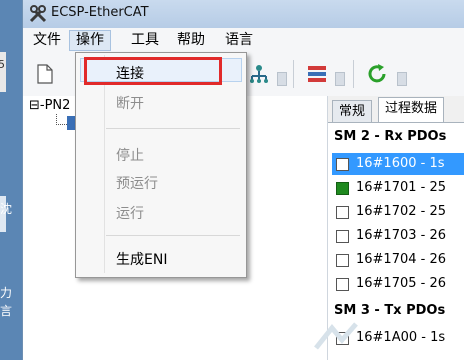 The width and height of the screenshot is (464, 364). Describe the element at coordinates (401, 211) in the screenshot. I see `pdo-label: 16#1702 - 25` at that location.